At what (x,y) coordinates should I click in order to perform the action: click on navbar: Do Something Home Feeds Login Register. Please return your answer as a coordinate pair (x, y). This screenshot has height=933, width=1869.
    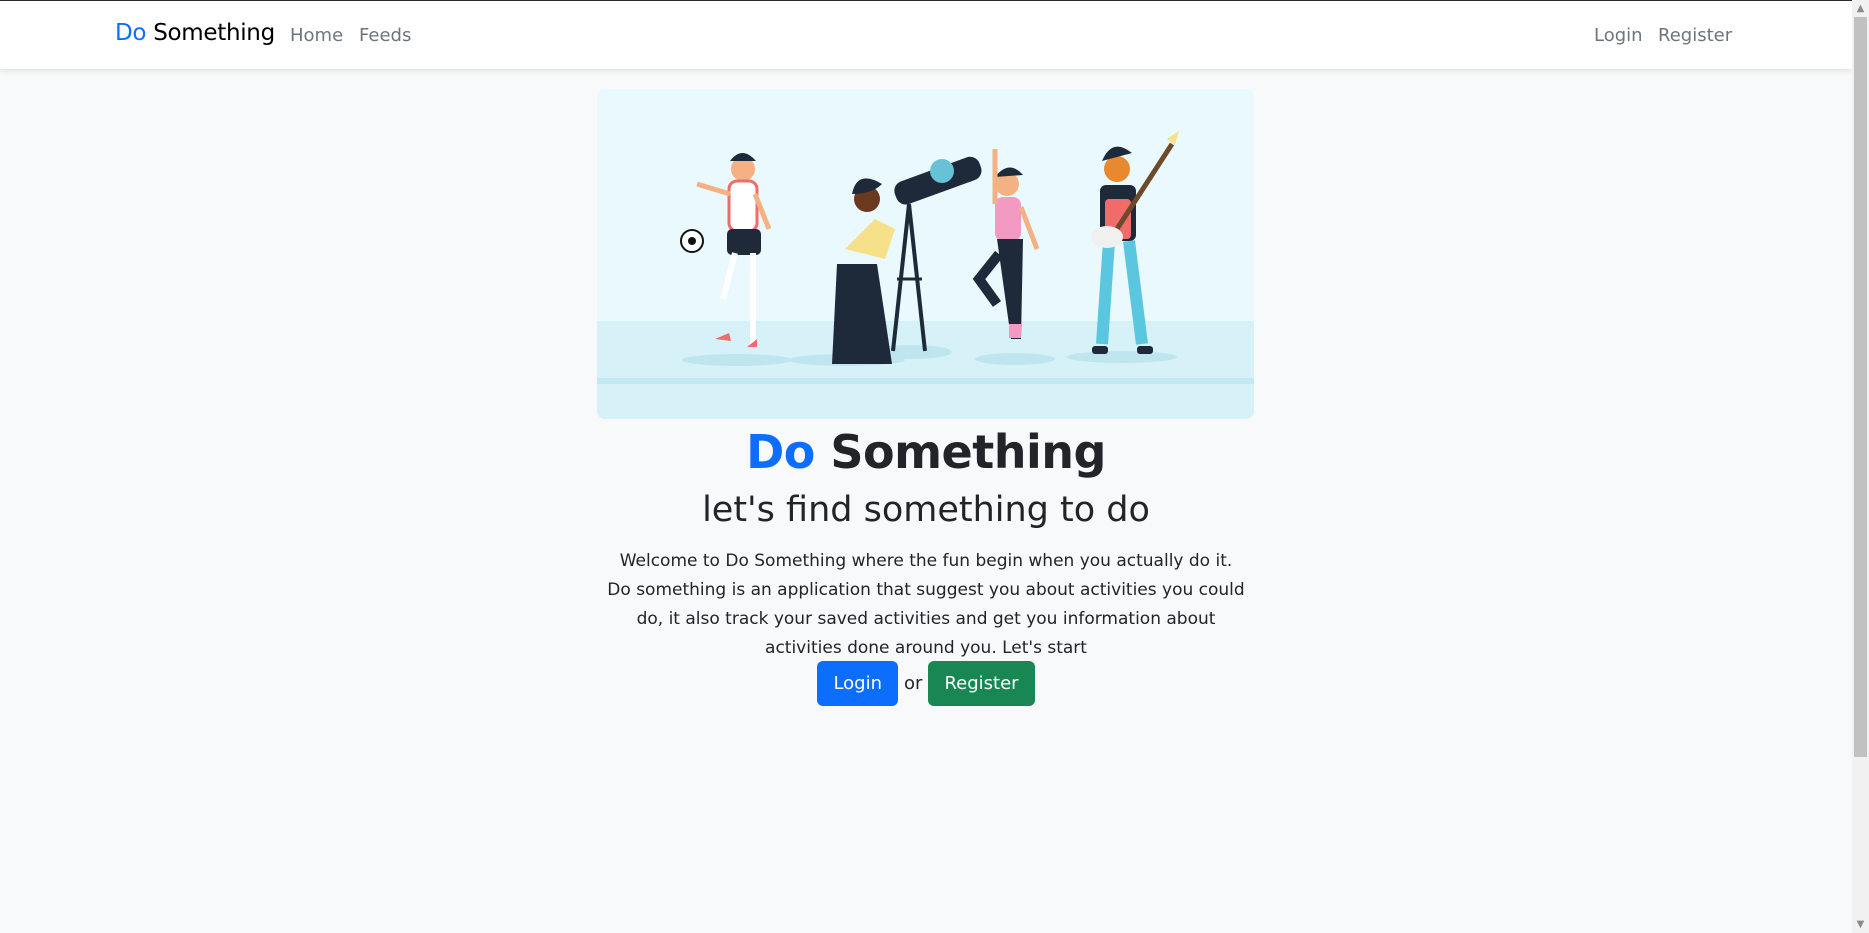
    Looking at the image, I should click on (926, 35).